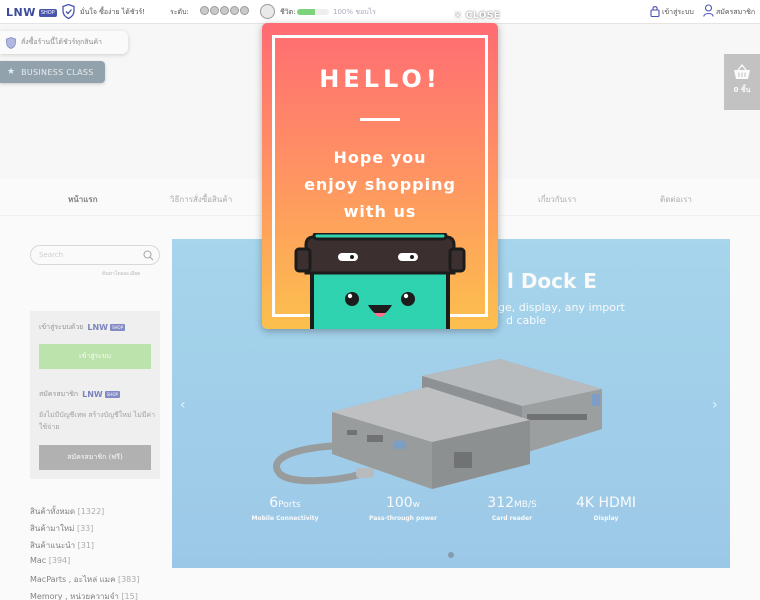 This screenshot has height=600, width=760. Describe the element at coordinates (676, 199) in the screenshot. I see `nav-contact: ติดต่อเรา` at that location.